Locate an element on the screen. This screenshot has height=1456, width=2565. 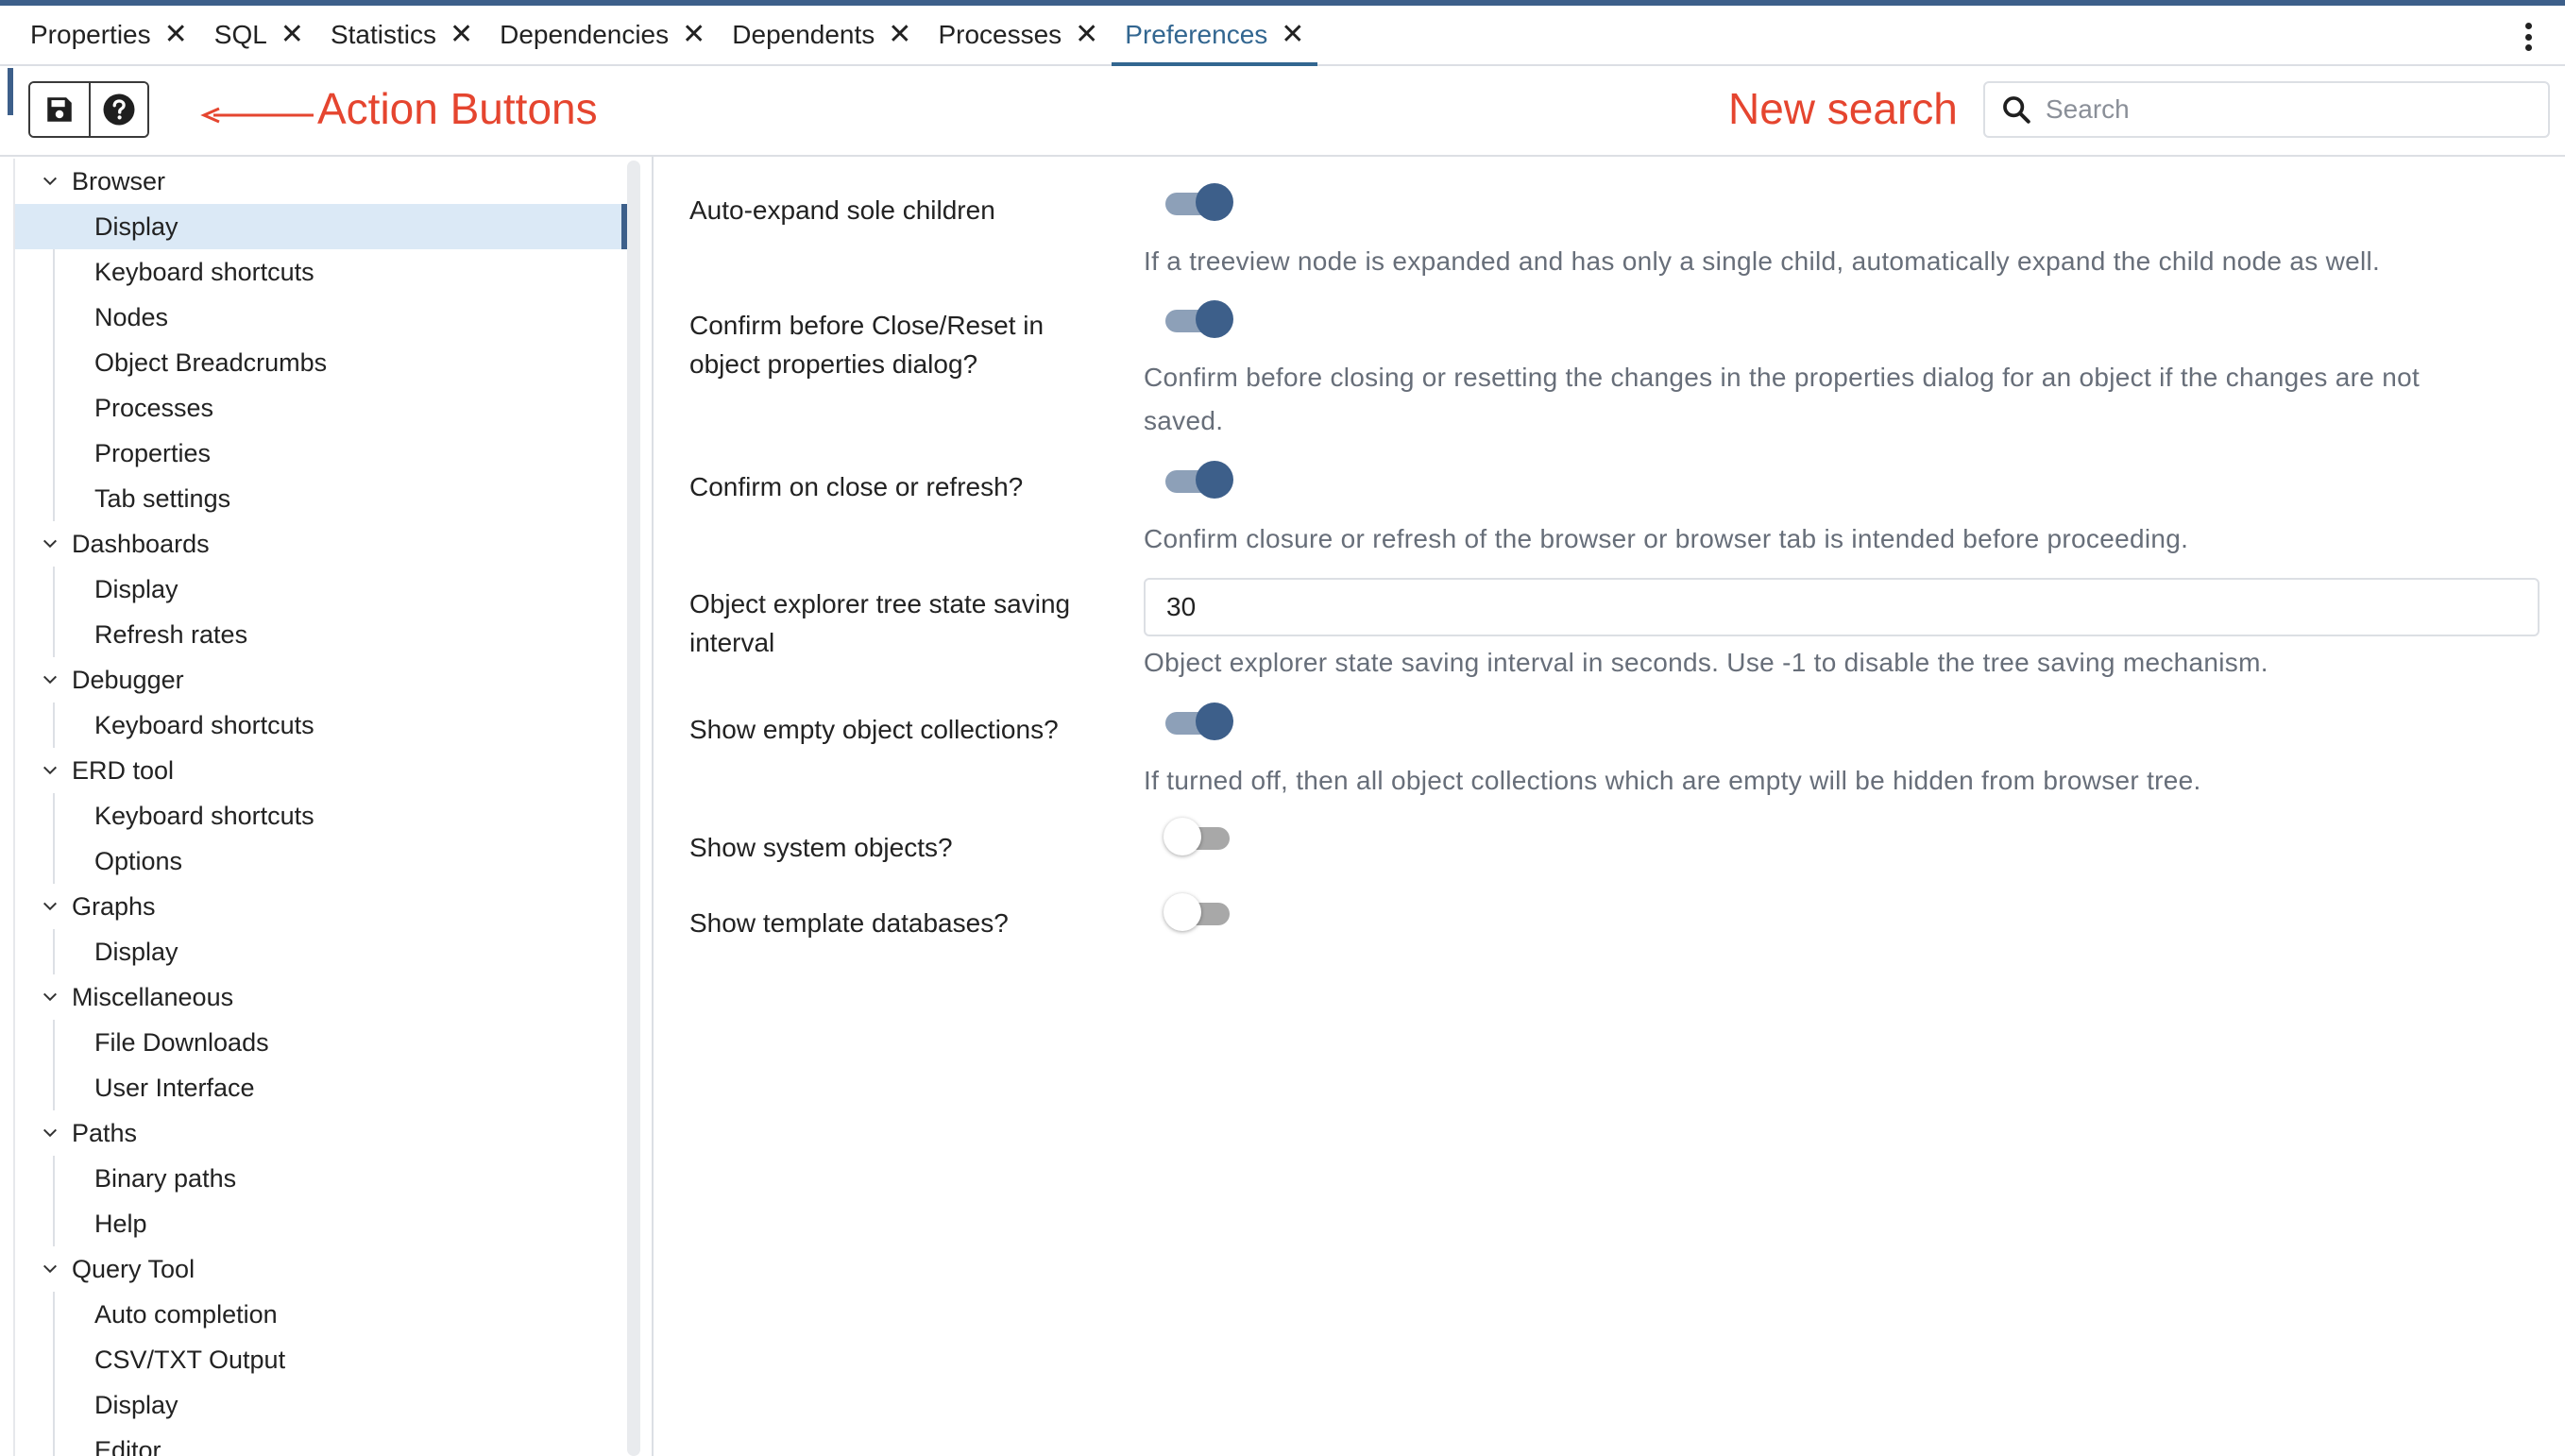
tree-item-paths-help: Help is located at coordinates (321, 1223).